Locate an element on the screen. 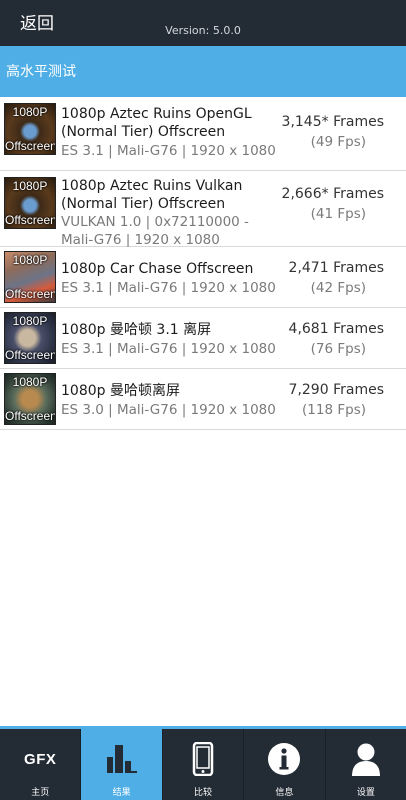 The image size is (406, 800). tab-compare: 比较 is located at coordinates (204, 764).